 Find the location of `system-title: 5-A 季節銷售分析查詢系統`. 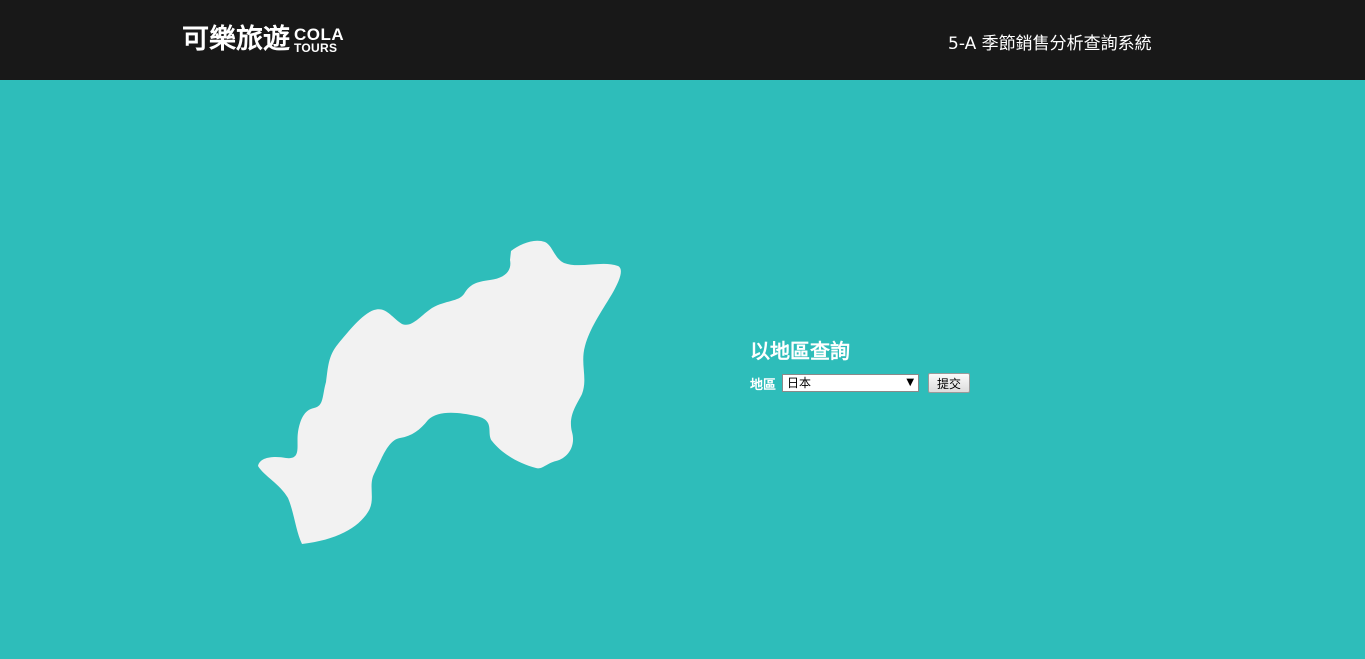

system-title: 5-A 季節銷售分析查詢系統 is located at coordinates (1050, 44).